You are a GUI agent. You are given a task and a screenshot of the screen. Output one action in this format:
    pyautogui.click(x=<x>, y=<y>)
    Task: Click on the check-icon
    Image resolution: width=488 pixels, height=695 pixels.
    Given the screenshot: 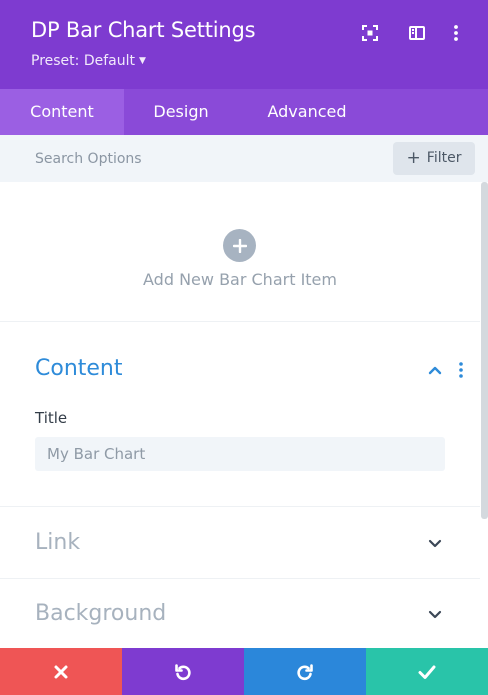 What is the action you would take?
    pyautogui.click(x=427, y=672)
    